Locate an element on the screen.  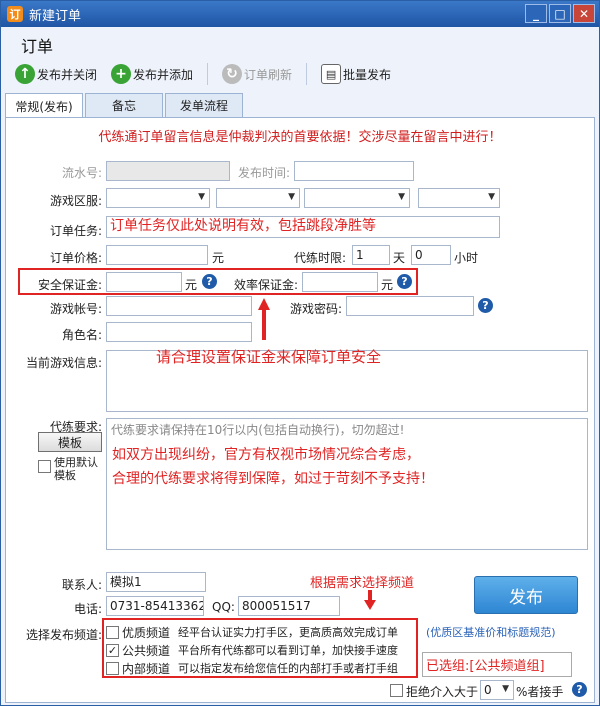
reject-percent-select: 0 ▼ is located at coordinates (497, 690).